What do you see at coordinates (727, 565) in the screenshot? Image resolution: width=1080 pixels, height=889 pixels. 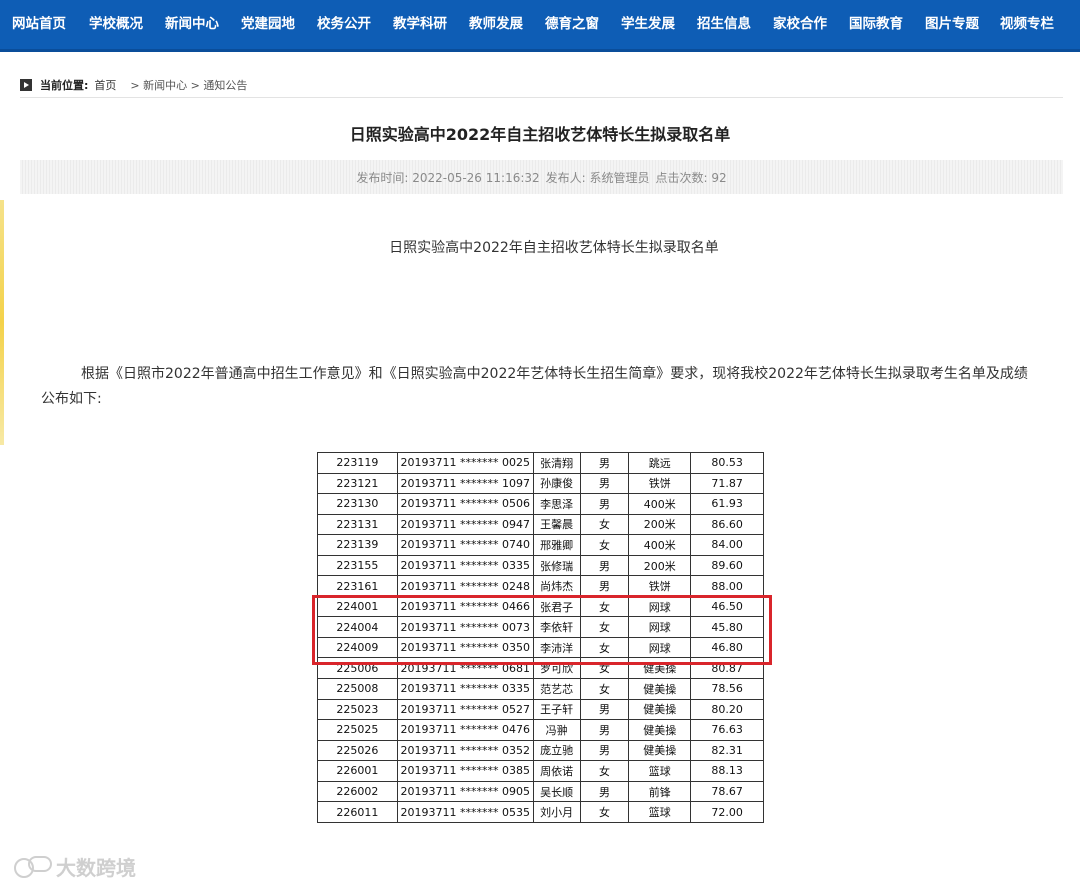 I see `table-cell: 89.60` at bounding box center [727, 565].